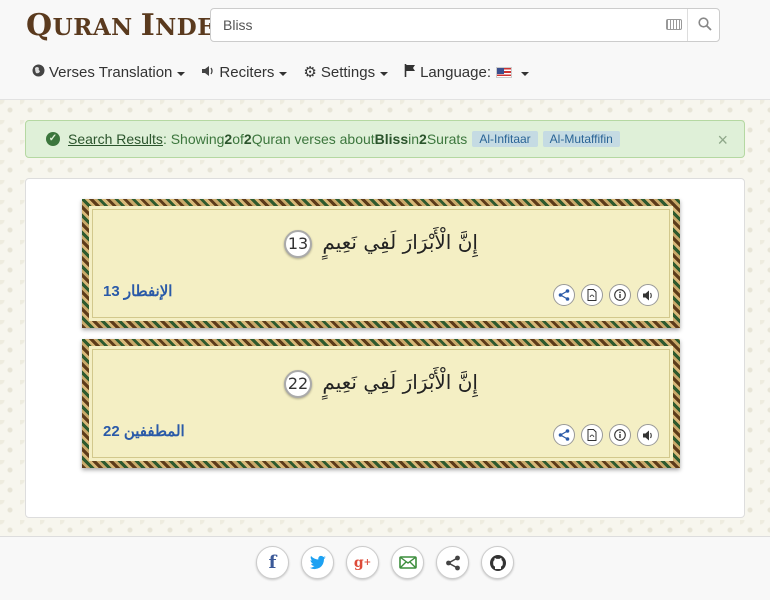 The height and width of the screenshot is (600, 770). Describe the element at coordinates (436, 25) in the screenshot. I see `search-input` at that location.